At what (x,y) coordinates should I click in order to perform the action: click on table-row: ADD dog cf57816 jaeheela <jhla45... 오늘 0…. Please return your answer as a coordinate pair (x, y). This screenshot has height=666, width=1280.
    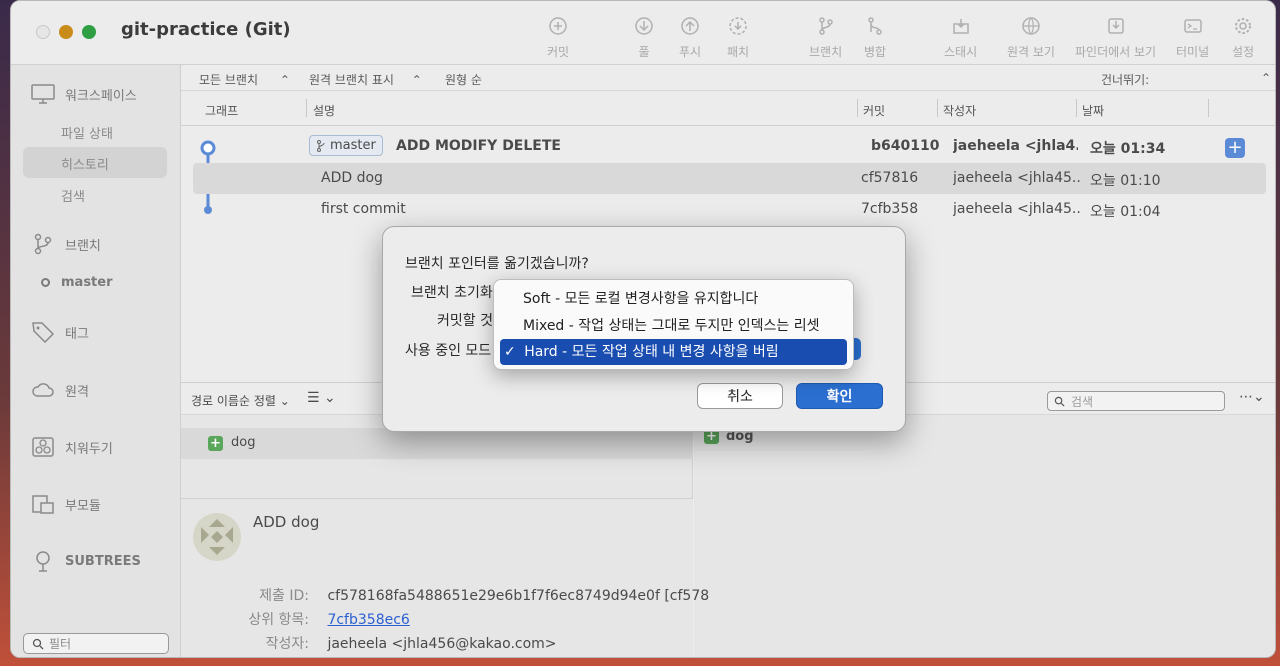
    Looking at the image, I should click on (729, 178).